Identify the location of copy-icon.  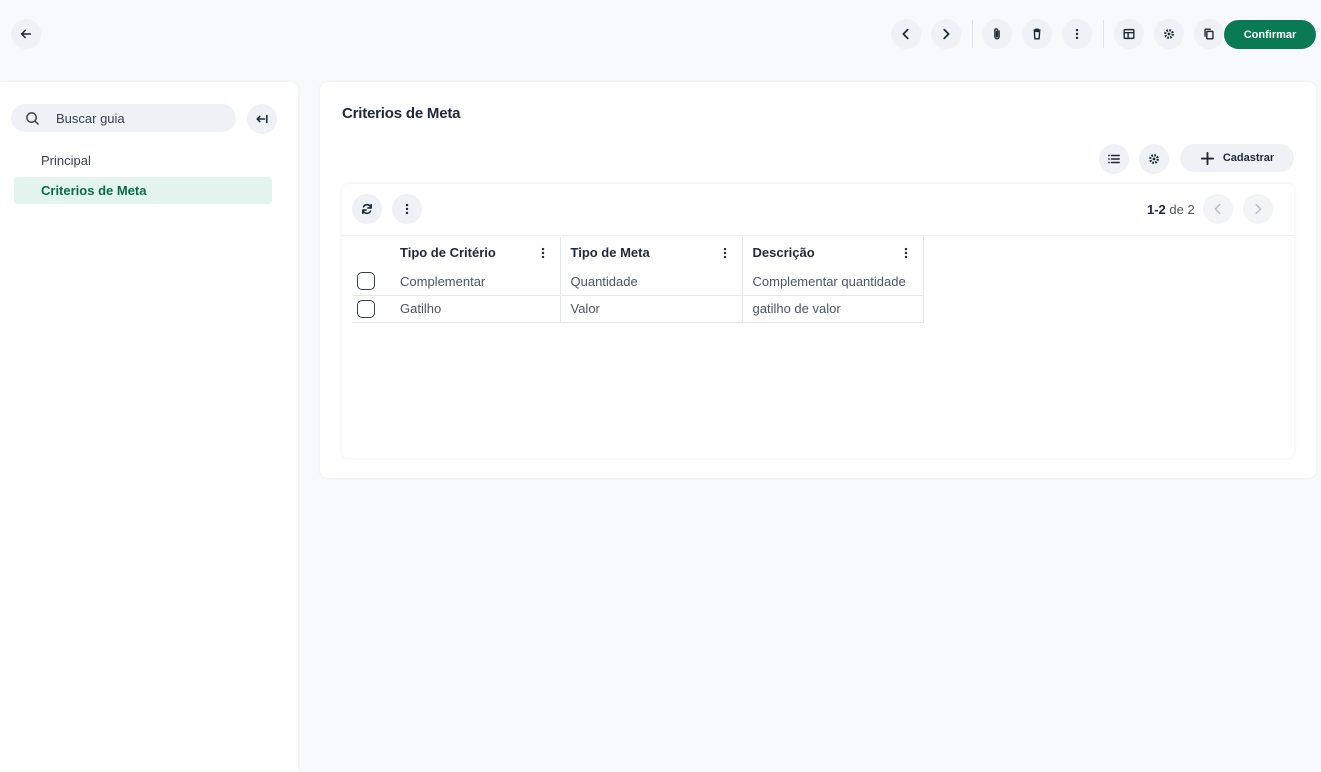
(1209, 34).